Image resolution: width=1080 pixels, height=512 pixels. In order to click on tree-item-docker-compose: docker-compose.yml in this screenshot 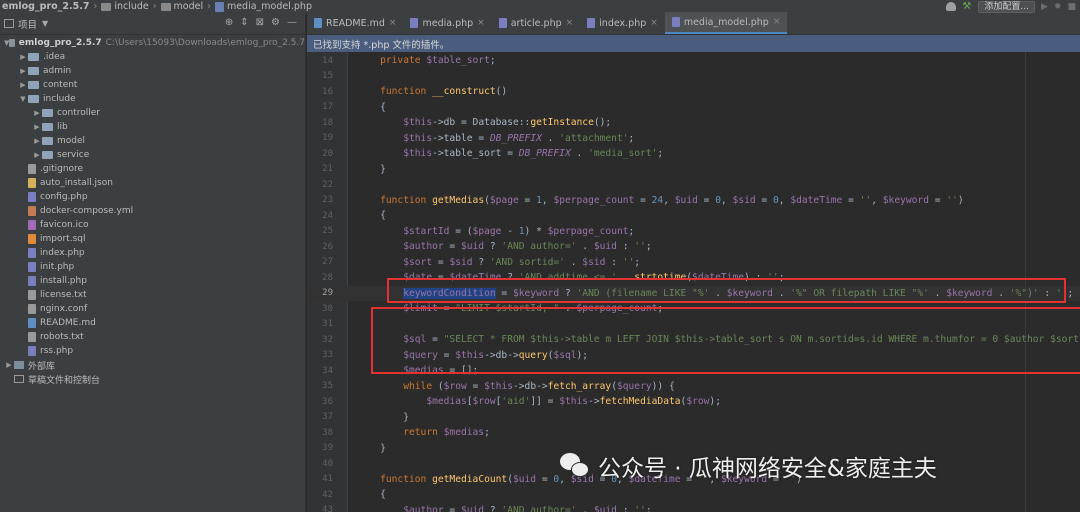, I will do `click(152, 211)`.